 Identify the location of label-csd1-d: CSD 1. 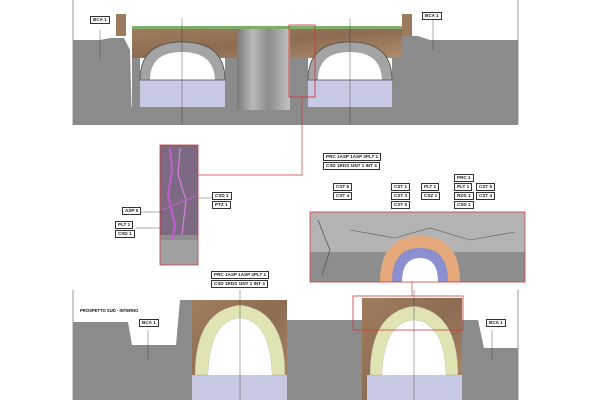
(464, 205).